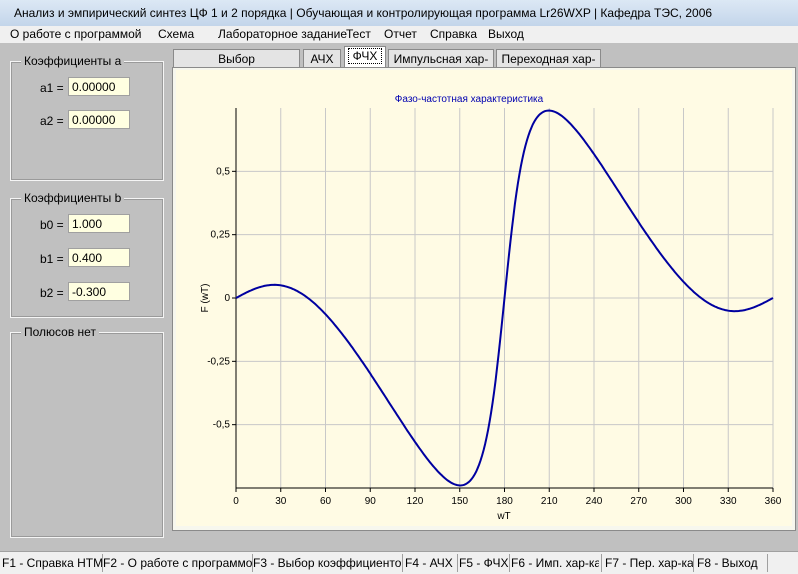  I want to click on x-tick-label: 330, so click(728, 501).